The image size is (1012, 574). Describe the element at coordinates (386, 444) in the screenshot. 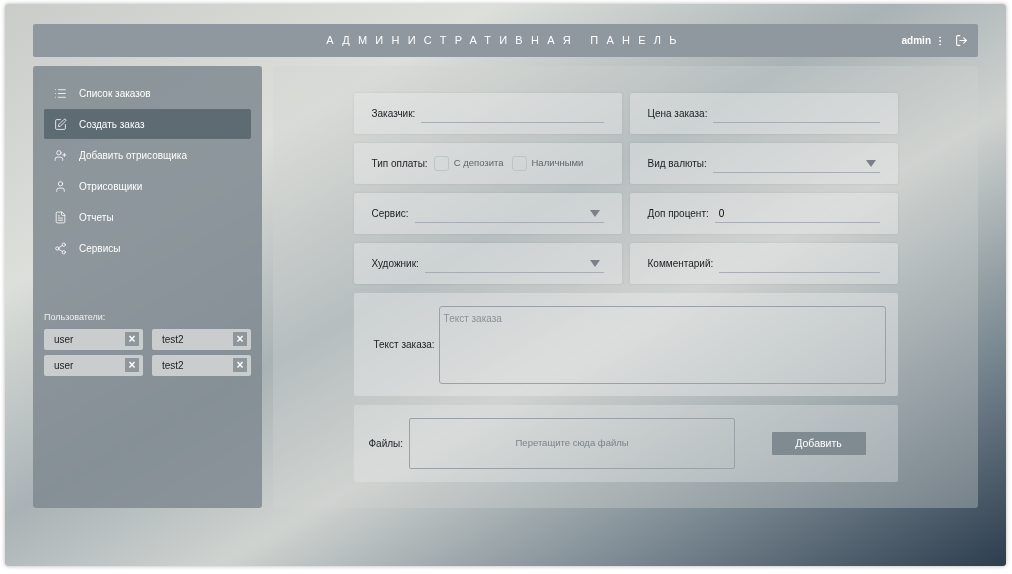

I see `field-label: Файлы:` at that location.